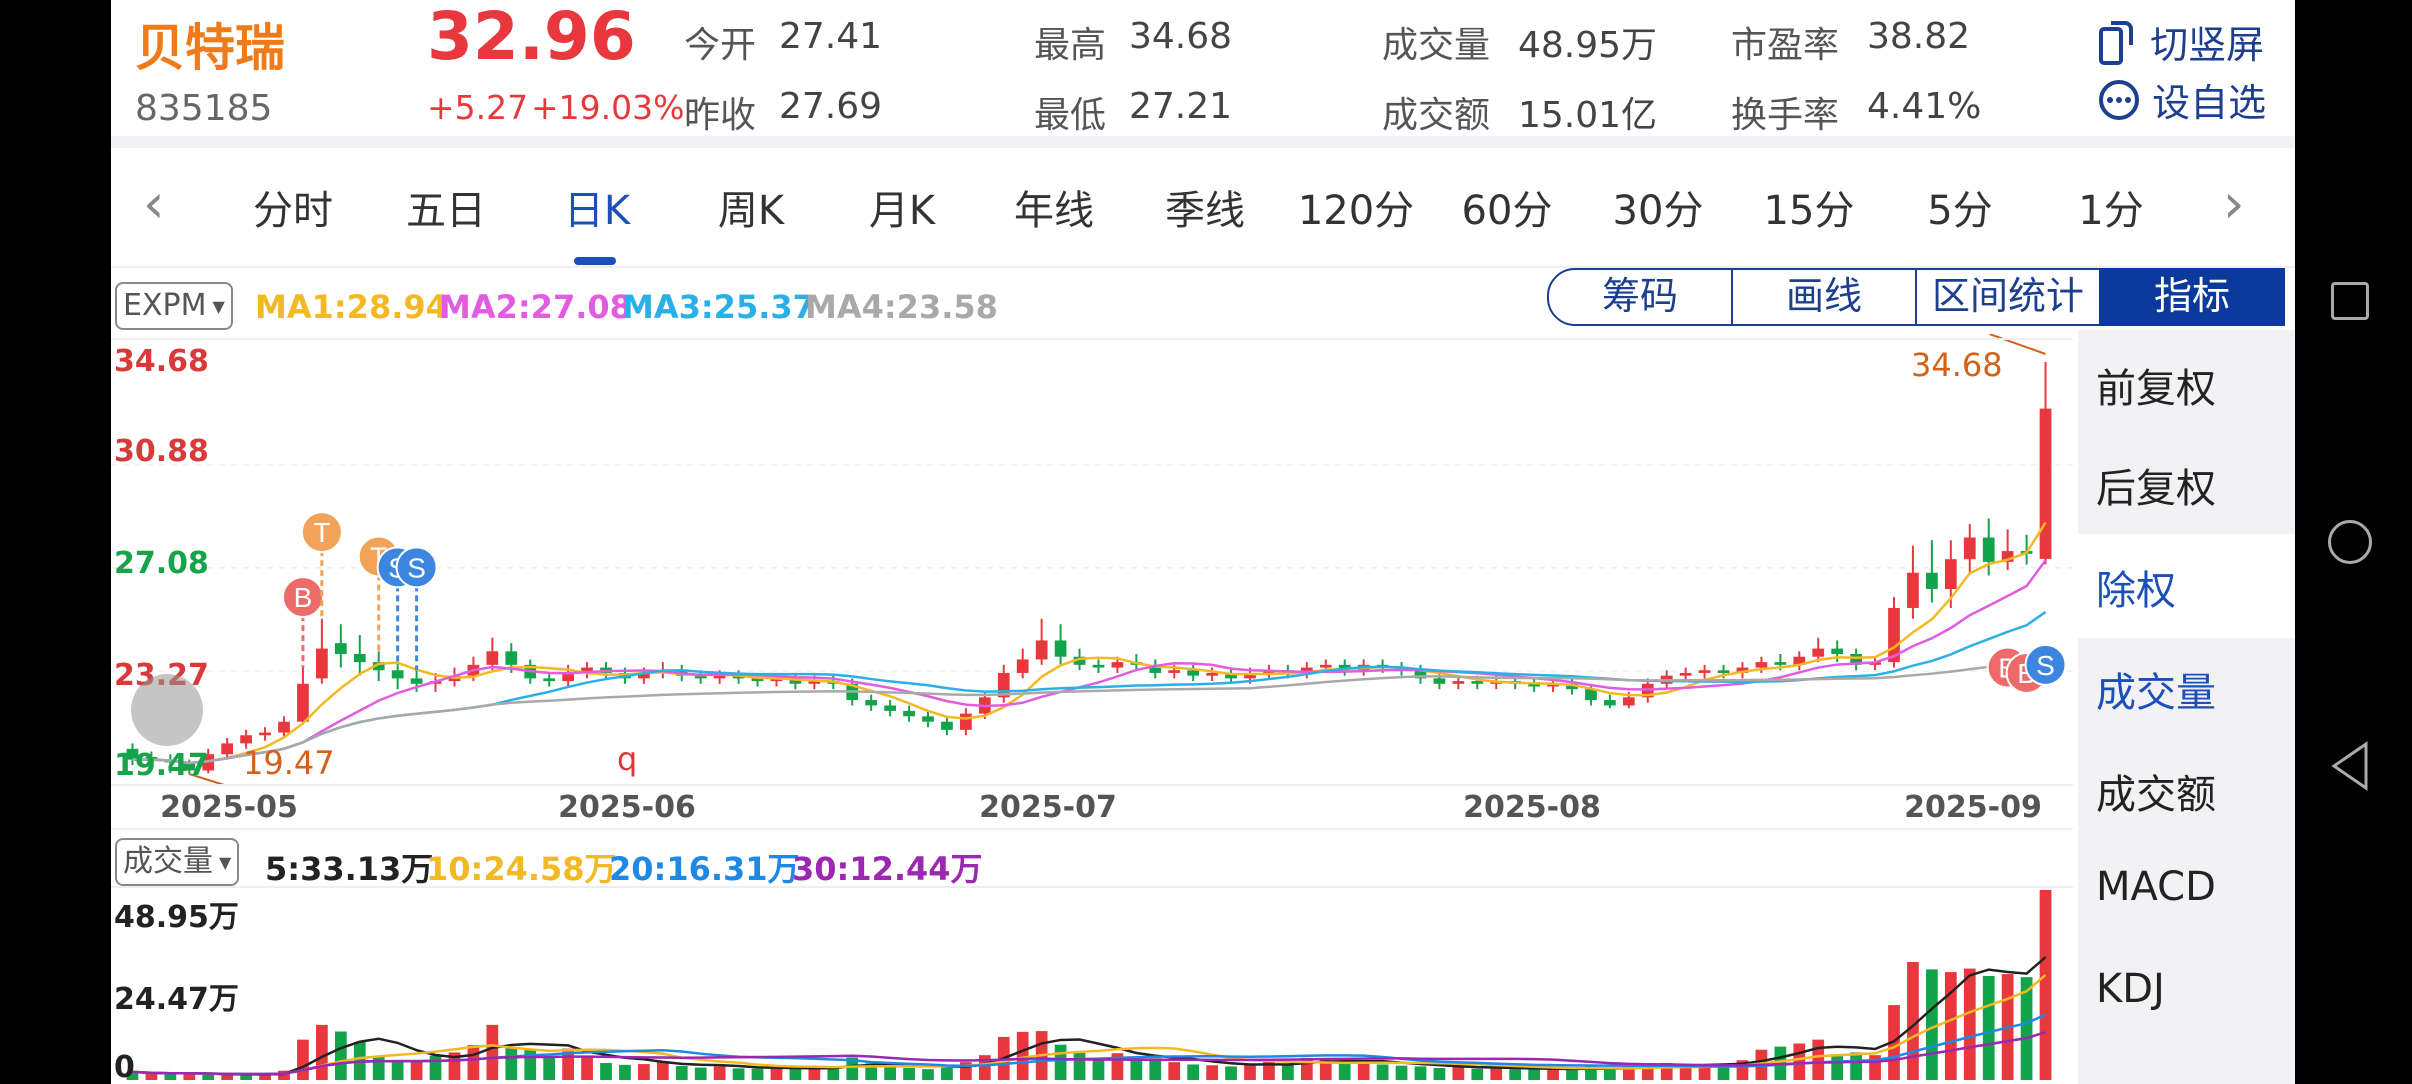 The width and height of the screenshot is (2412, 1084). I want to click on date-axis-label: 2025-06, so click(627, 807).